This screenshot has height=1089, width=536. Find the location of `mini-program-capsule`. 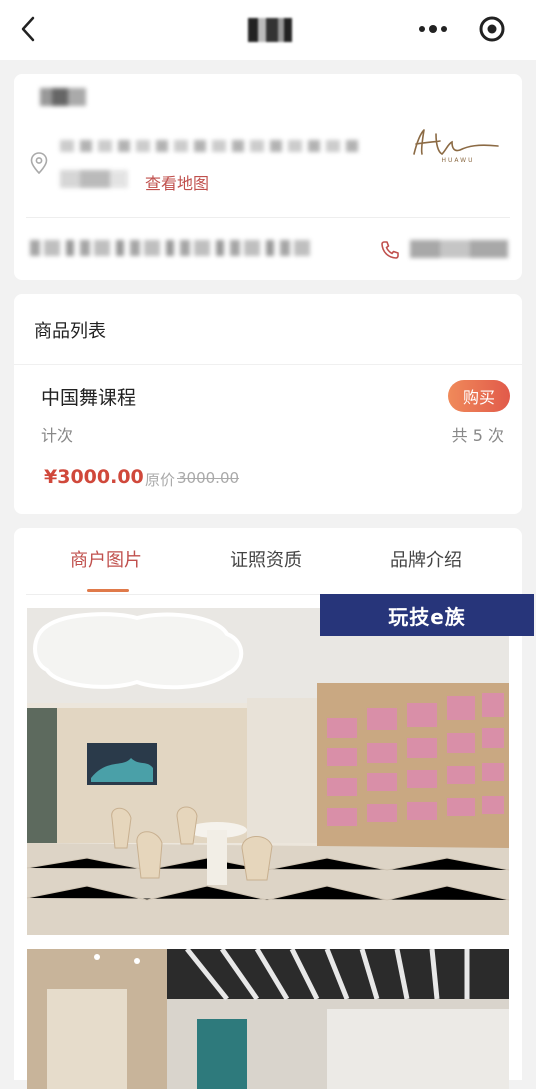

mini-program-capsule is located at coordinates (461, 29).